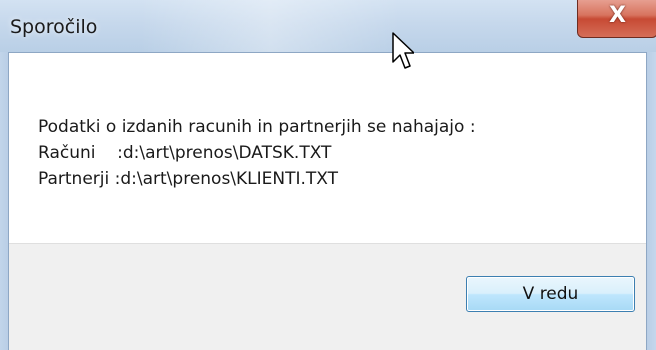  Describe the element at coordinates (617, 15) in the screenshot. I see `close-icon: X` at that location.